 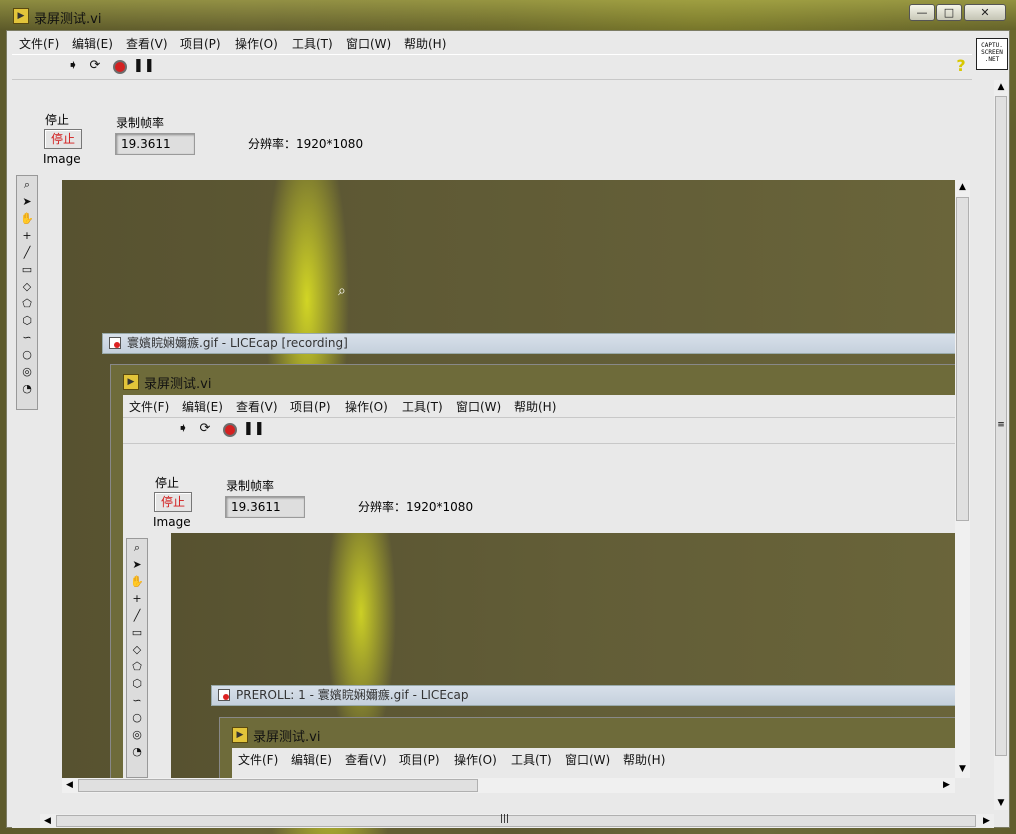 I want to click on logo-line-3: .NET, so click(x=992, y=59).